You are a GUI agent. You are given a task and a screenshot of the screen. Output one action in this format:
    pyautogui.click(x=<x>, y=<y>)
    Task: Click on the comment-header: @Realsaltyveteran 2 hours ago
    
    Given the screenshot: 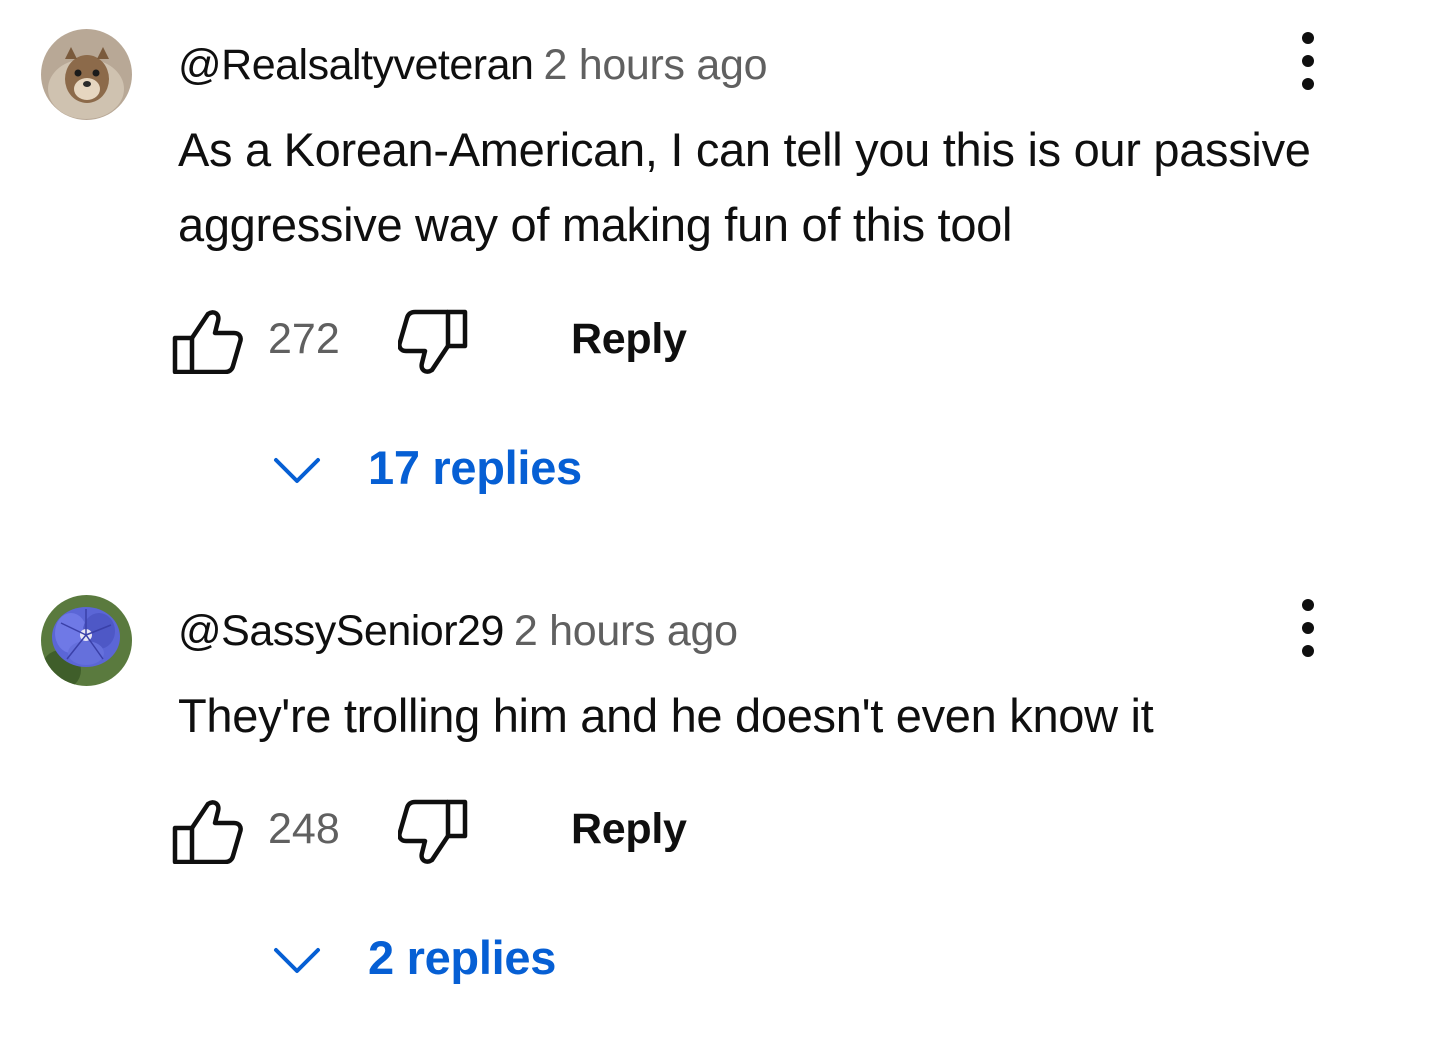 What is the action you would take?
    pyautogui.click(x=473, y=65)
    